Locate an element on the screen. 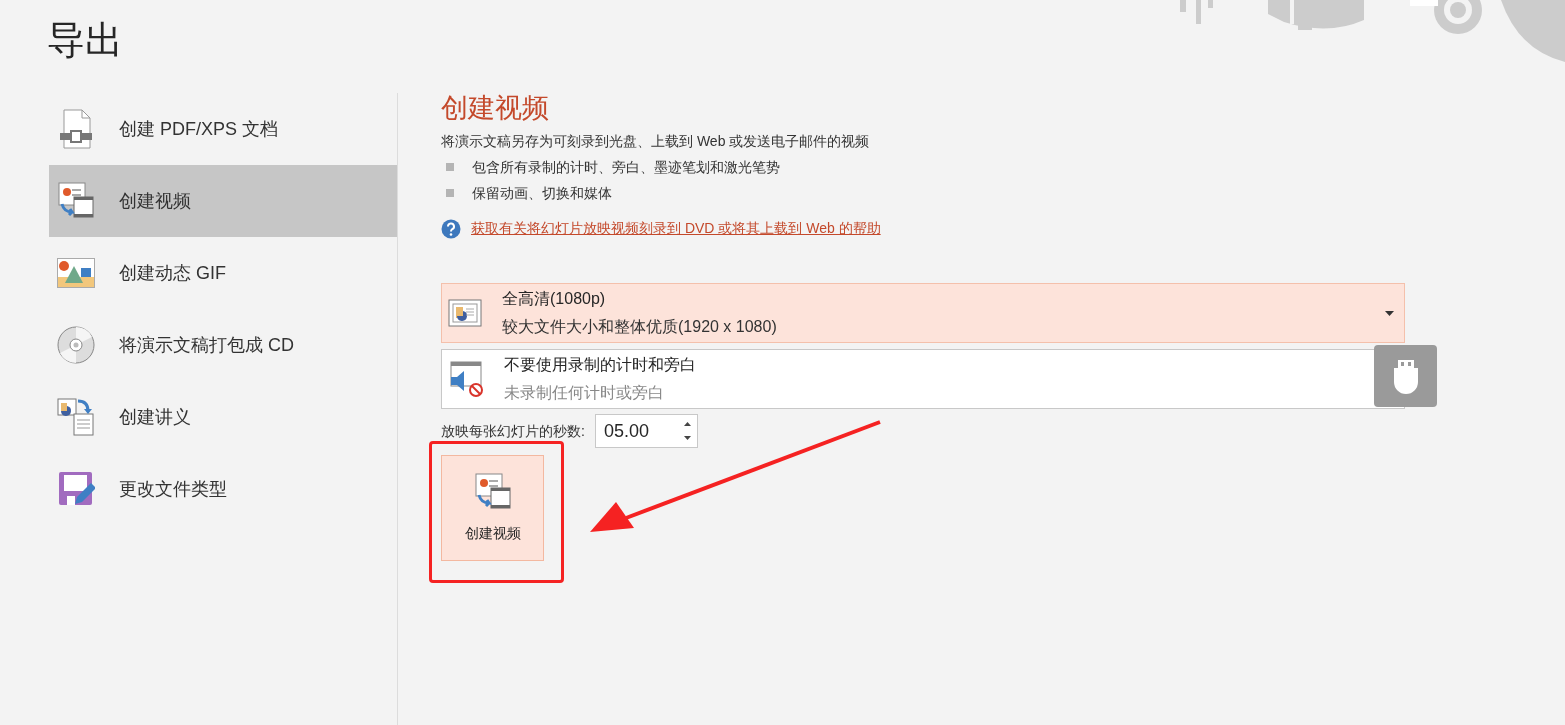 The width and height of the screenshot is (1565, 725). create-video-button: 创建视频 is located at coordinates (492, 508).